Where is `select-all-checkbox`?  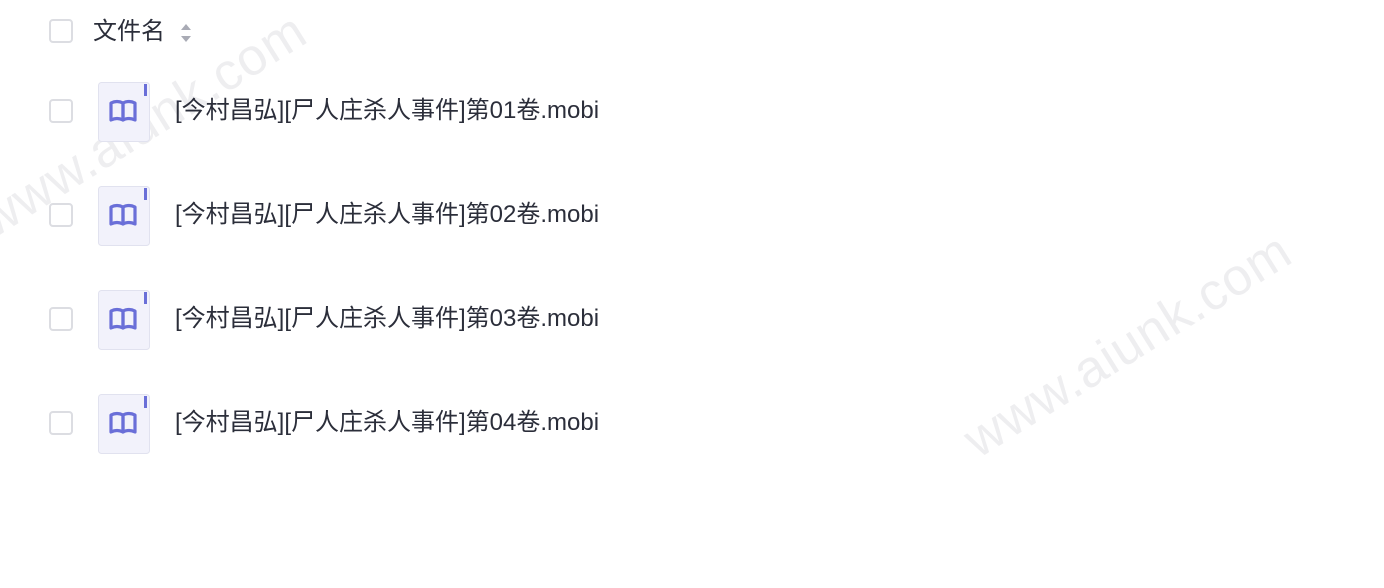 select-all-checkbox is located at coordinates (61, 31).